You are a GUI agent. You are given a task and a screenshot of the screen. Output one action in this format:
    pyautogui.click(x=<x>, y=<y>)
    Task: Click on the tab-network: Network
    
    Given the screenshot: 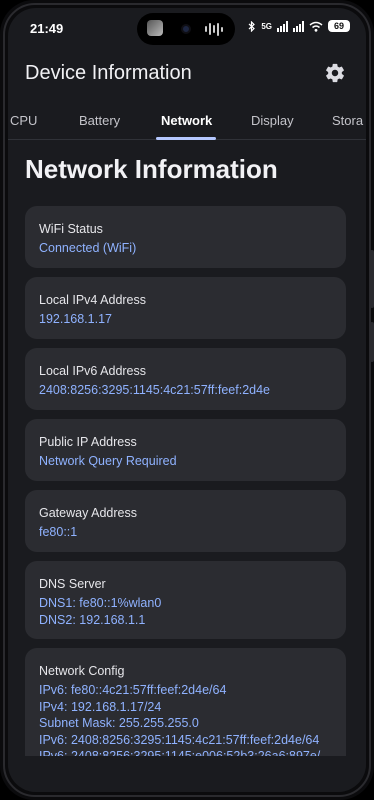 What is the action you would take?
    pyautogui.click(x=186, y=120)
    